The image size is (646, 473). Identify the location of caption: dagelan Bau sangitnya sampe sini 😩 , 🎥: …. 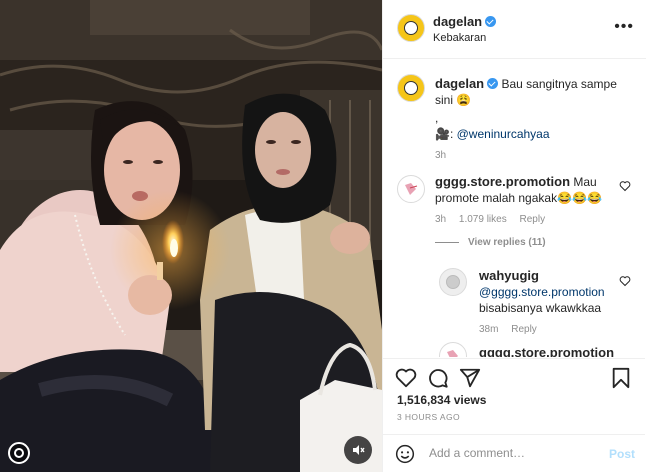
(530, 118).